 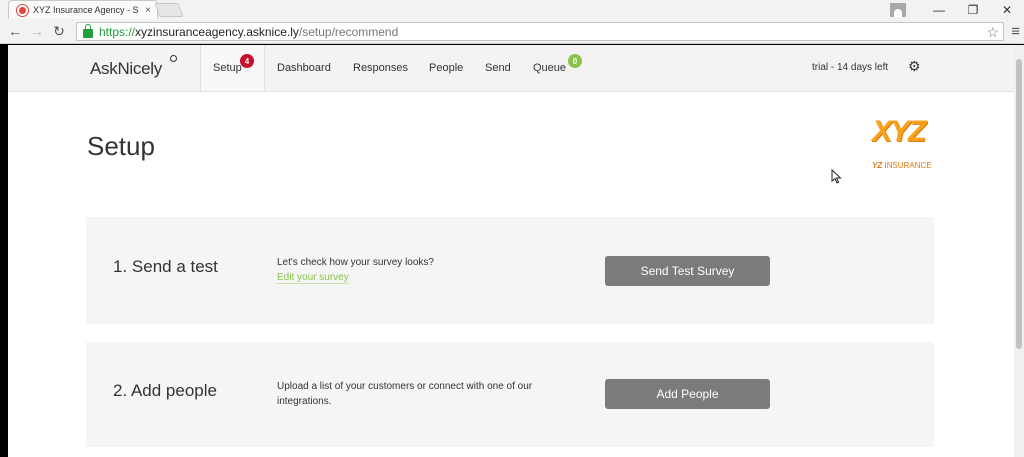 I want to click on trial-status: trial - 14 days left, so click(x=850, y=67).